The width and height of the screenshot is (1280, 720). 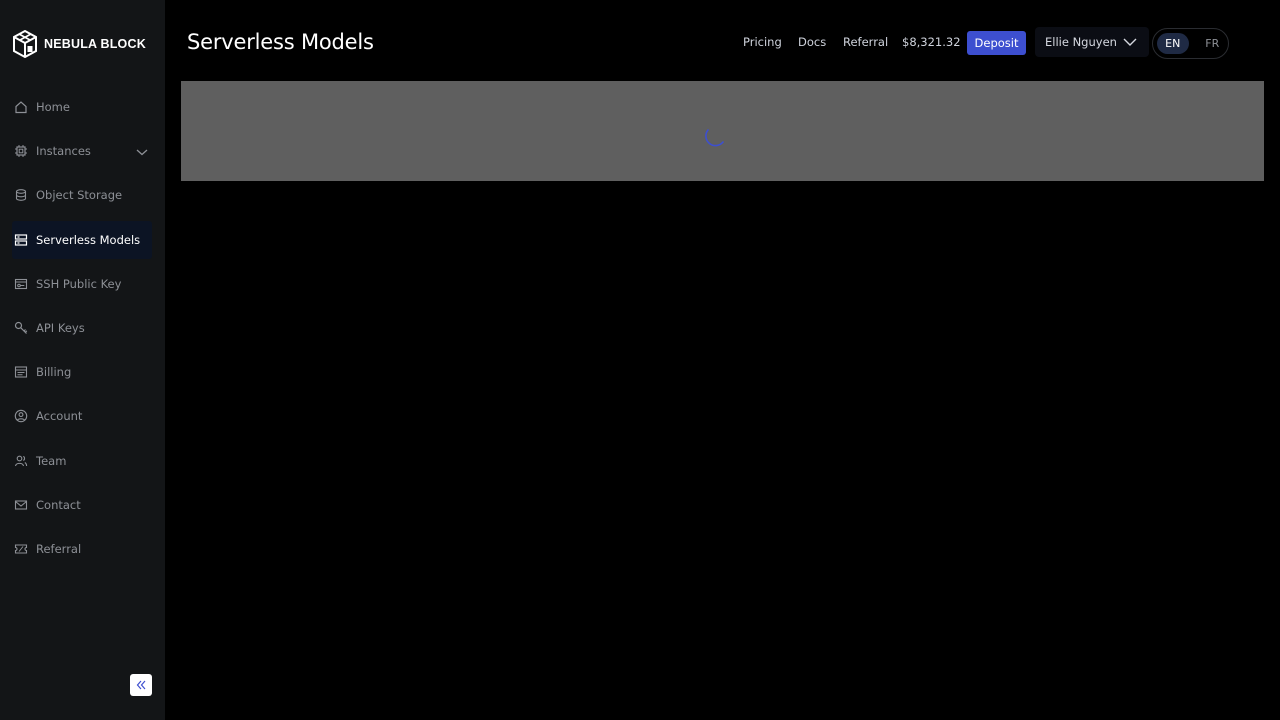 What do you see at coordinates (996, 43) in the screenshot?
I see `deposit-button: Deposit` at bounding box center [996, 43].